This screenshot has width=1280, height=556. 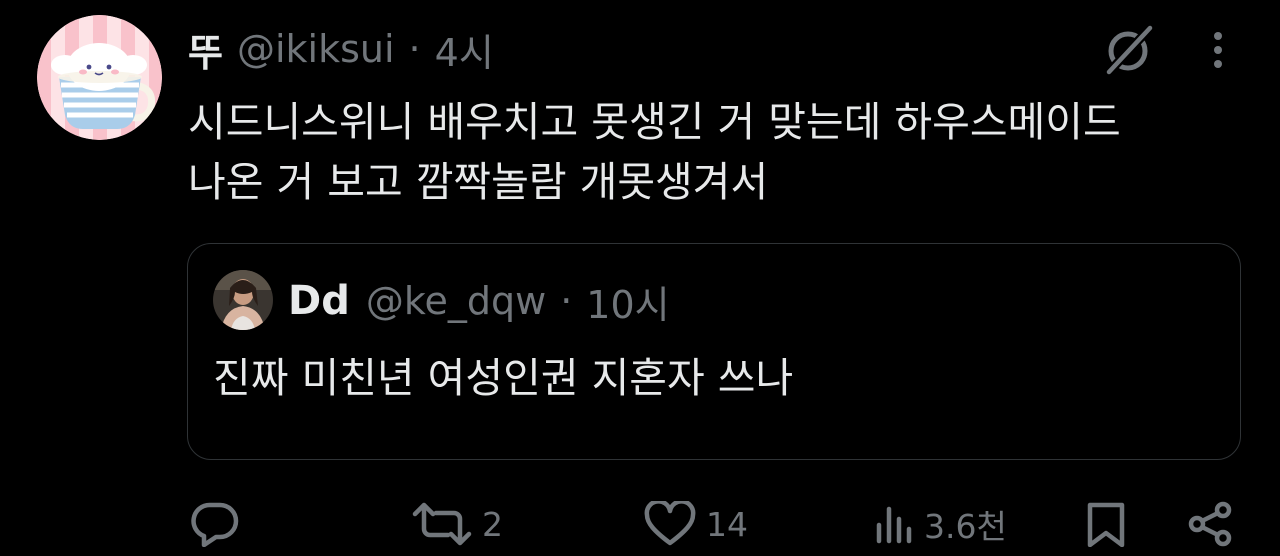 I want to click on tweet-header: 뚜 @ikiksui · 4시, so click(x=341, y=49).